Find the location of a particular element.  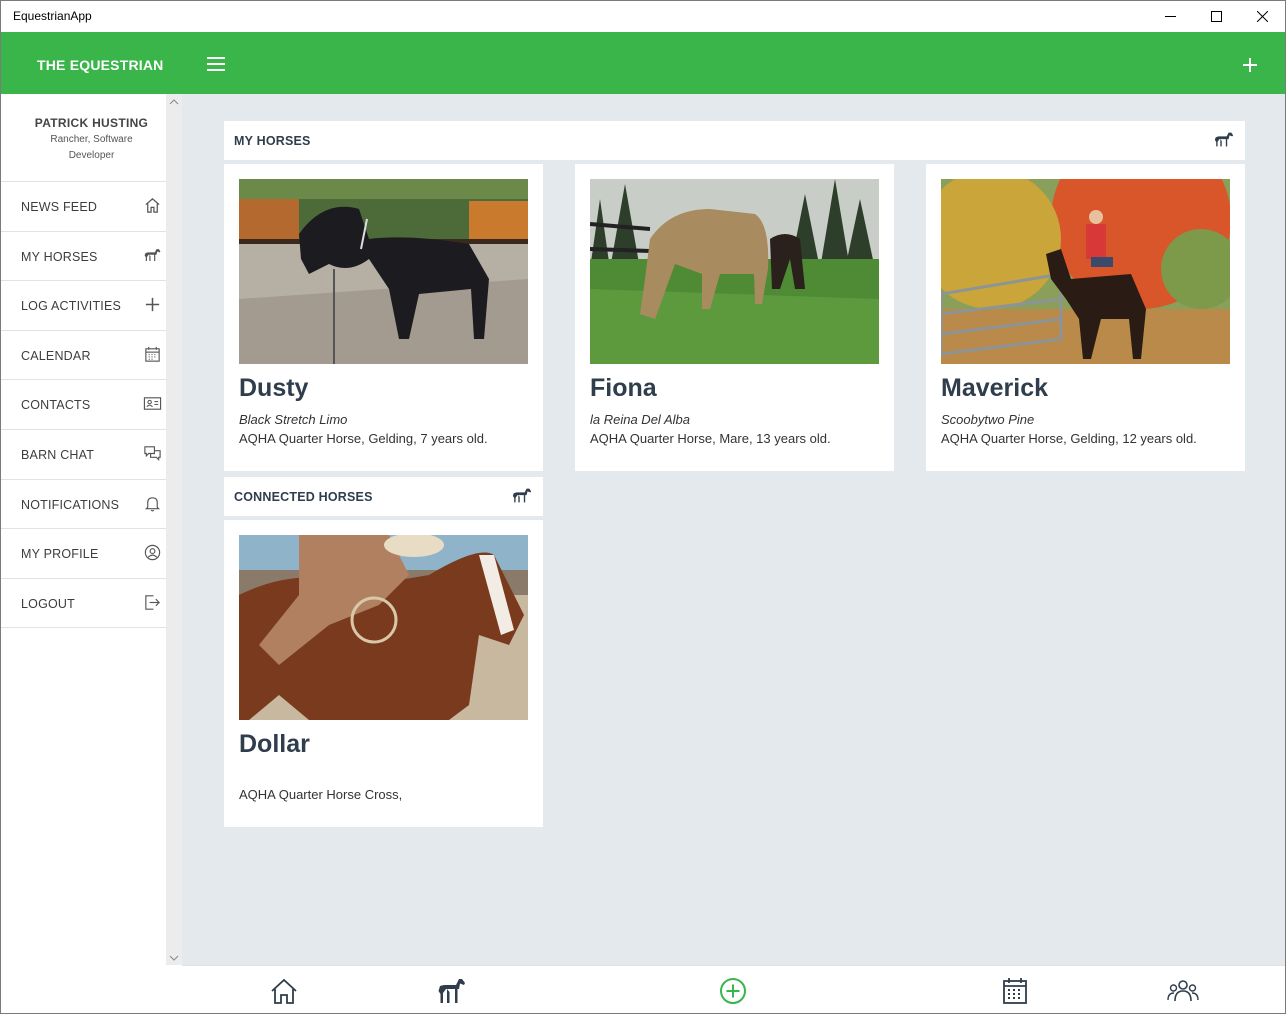

minimize-button is located at coordinates (1170, 16).